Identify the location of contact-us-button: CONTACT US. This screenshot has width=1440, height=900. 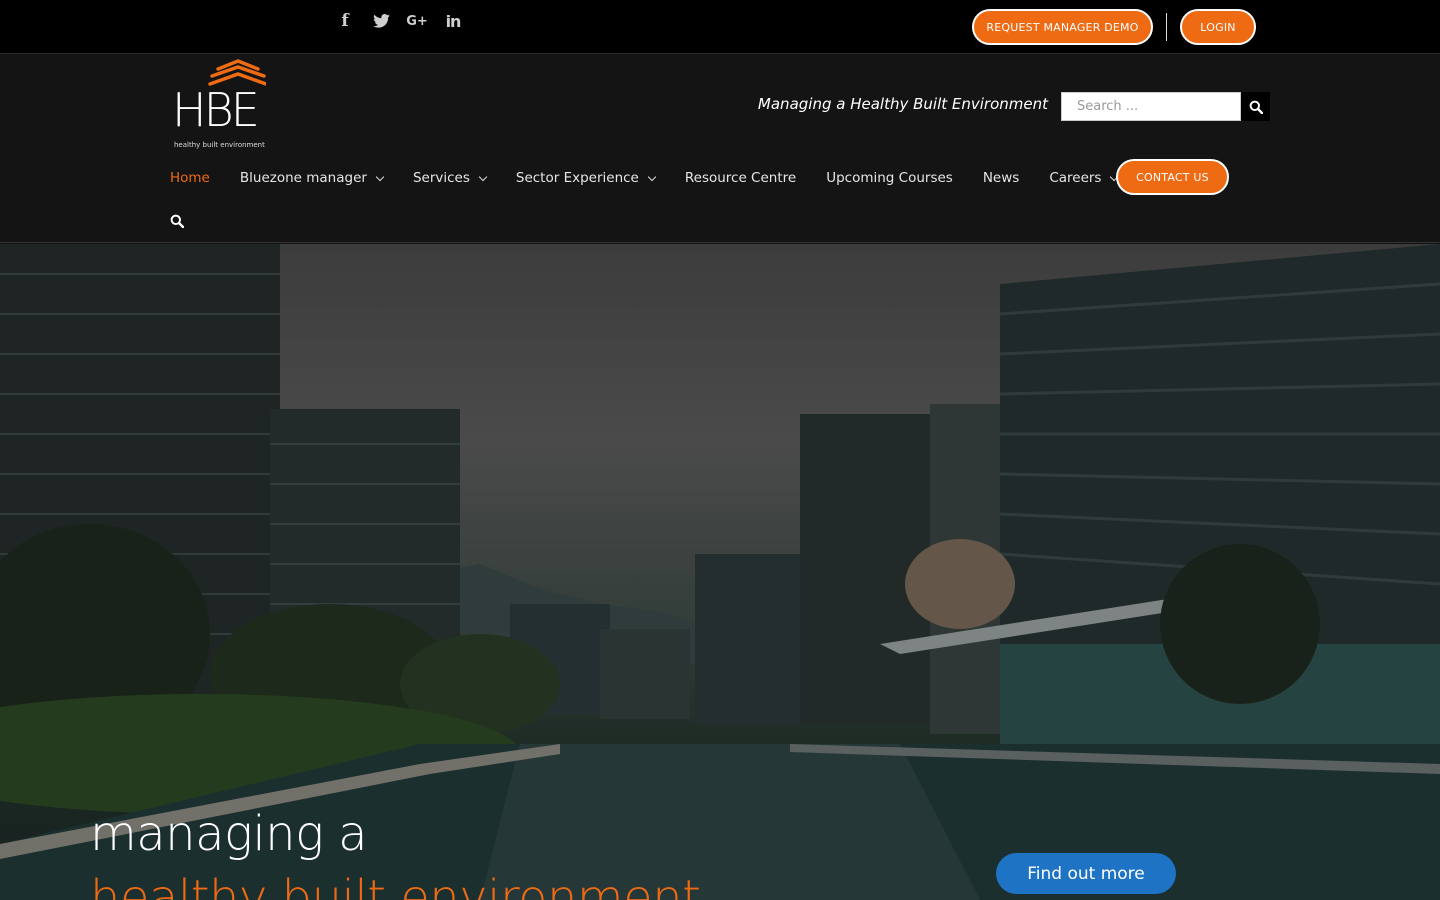
(1172, 177).